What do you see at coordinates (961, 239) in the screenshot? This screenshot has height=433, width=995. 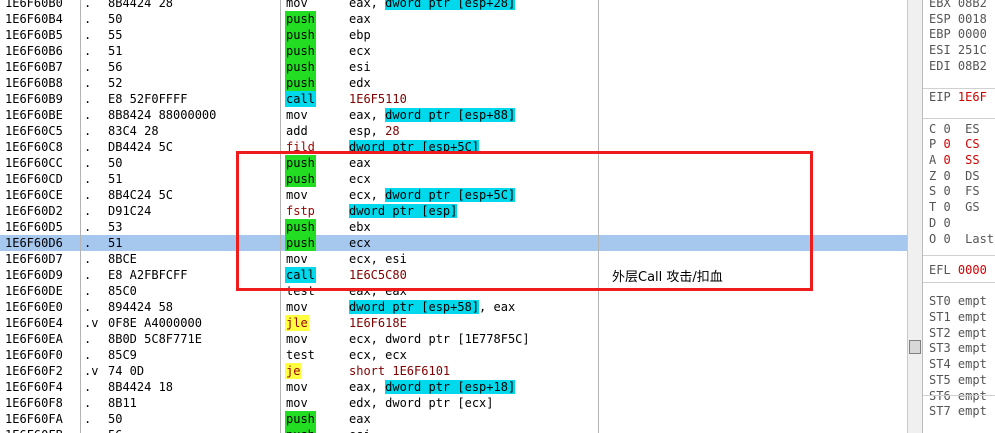 I see `register-line: O 0 Last` at bounding box center [961, 239].